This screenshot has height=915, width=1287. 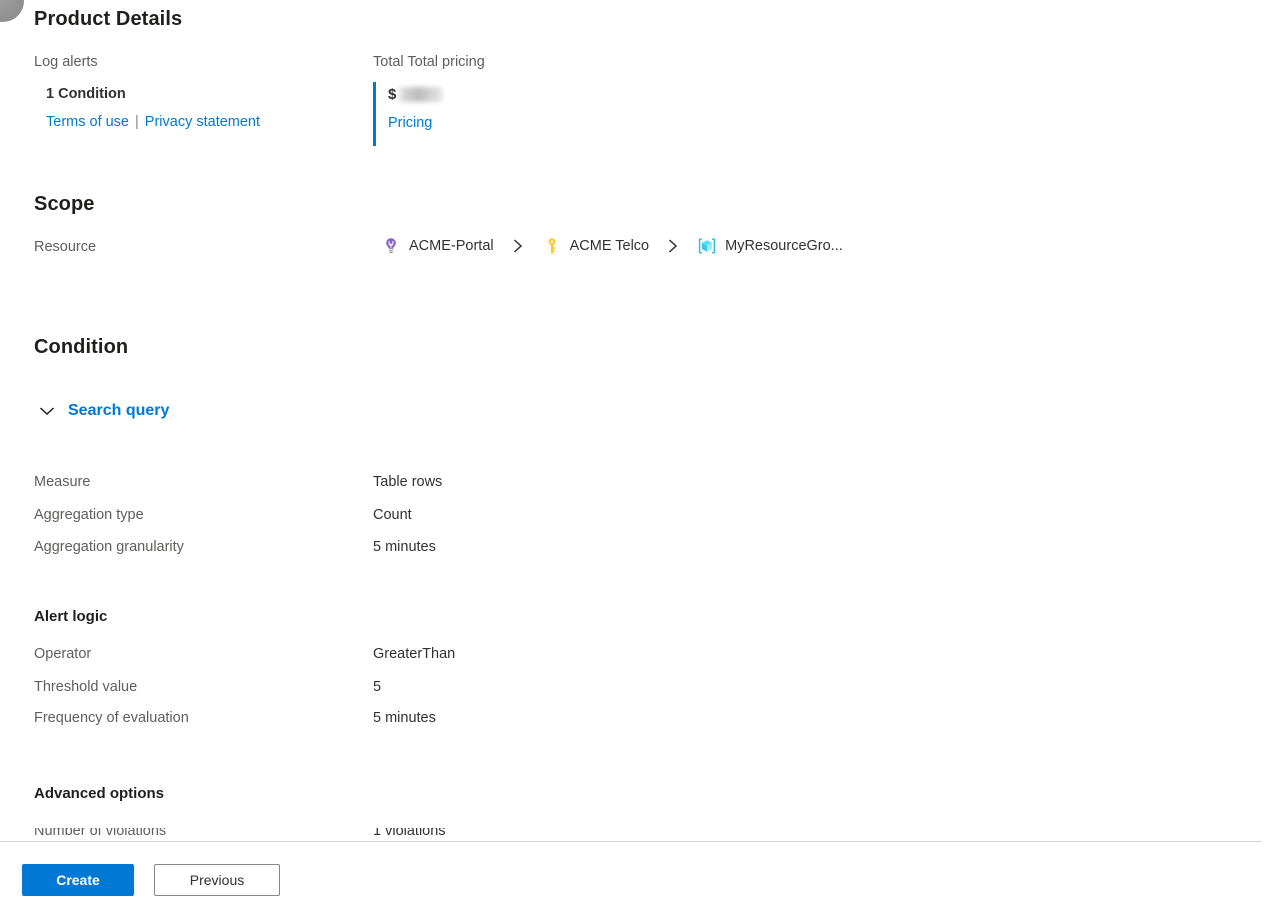 What do you see at coordinates (534, 722) in the screenshot?
I see `row-frequency-of-evaluation: Frequency of evaluation 5 minutes` at bounding box center [534, 722].